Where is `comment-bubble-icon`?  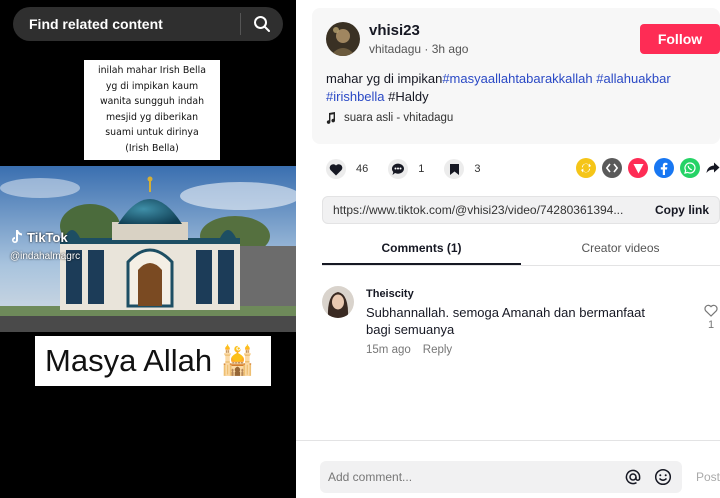 comment-bubble-icon is located at coordinates (398, 169).